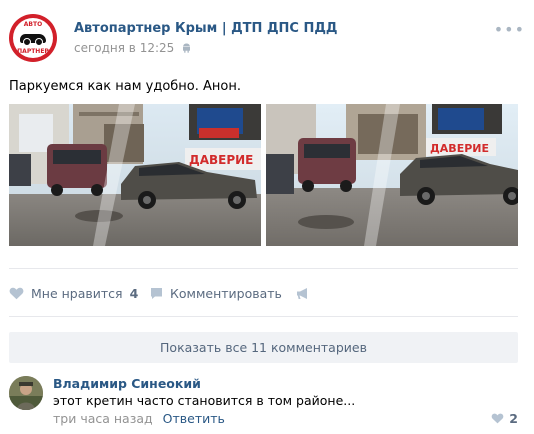 This screenshot has height=434, width=534. I want to click on comment-like-count: 2, so click(513, 418).